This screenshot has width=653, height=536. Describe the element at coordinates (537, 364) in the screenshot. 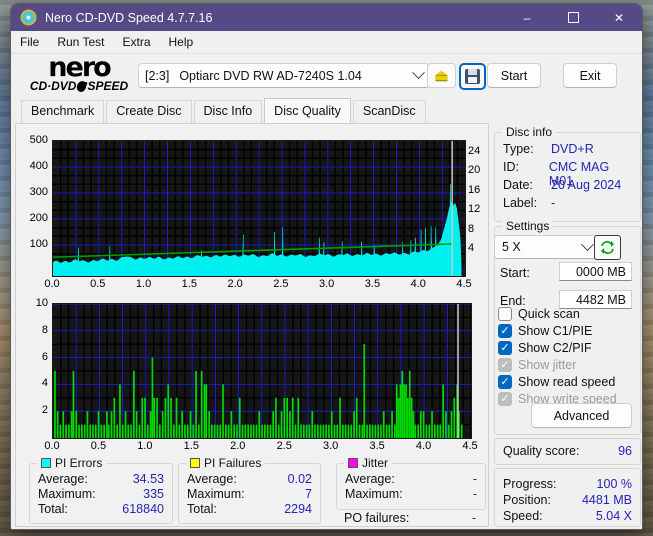

I see `checkbox-show-jitter: ✓ Show jitter` at that location.